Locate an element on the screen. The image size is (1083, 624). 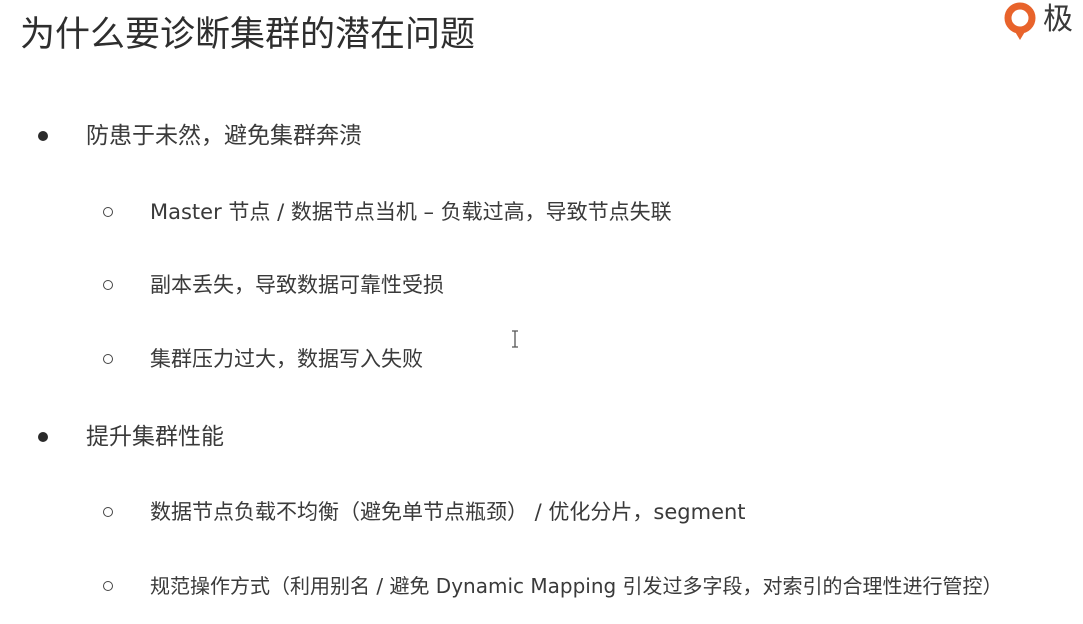
section-1-label: 防患于未然，避免集群奔溃 is located at coordinates (224, 136).